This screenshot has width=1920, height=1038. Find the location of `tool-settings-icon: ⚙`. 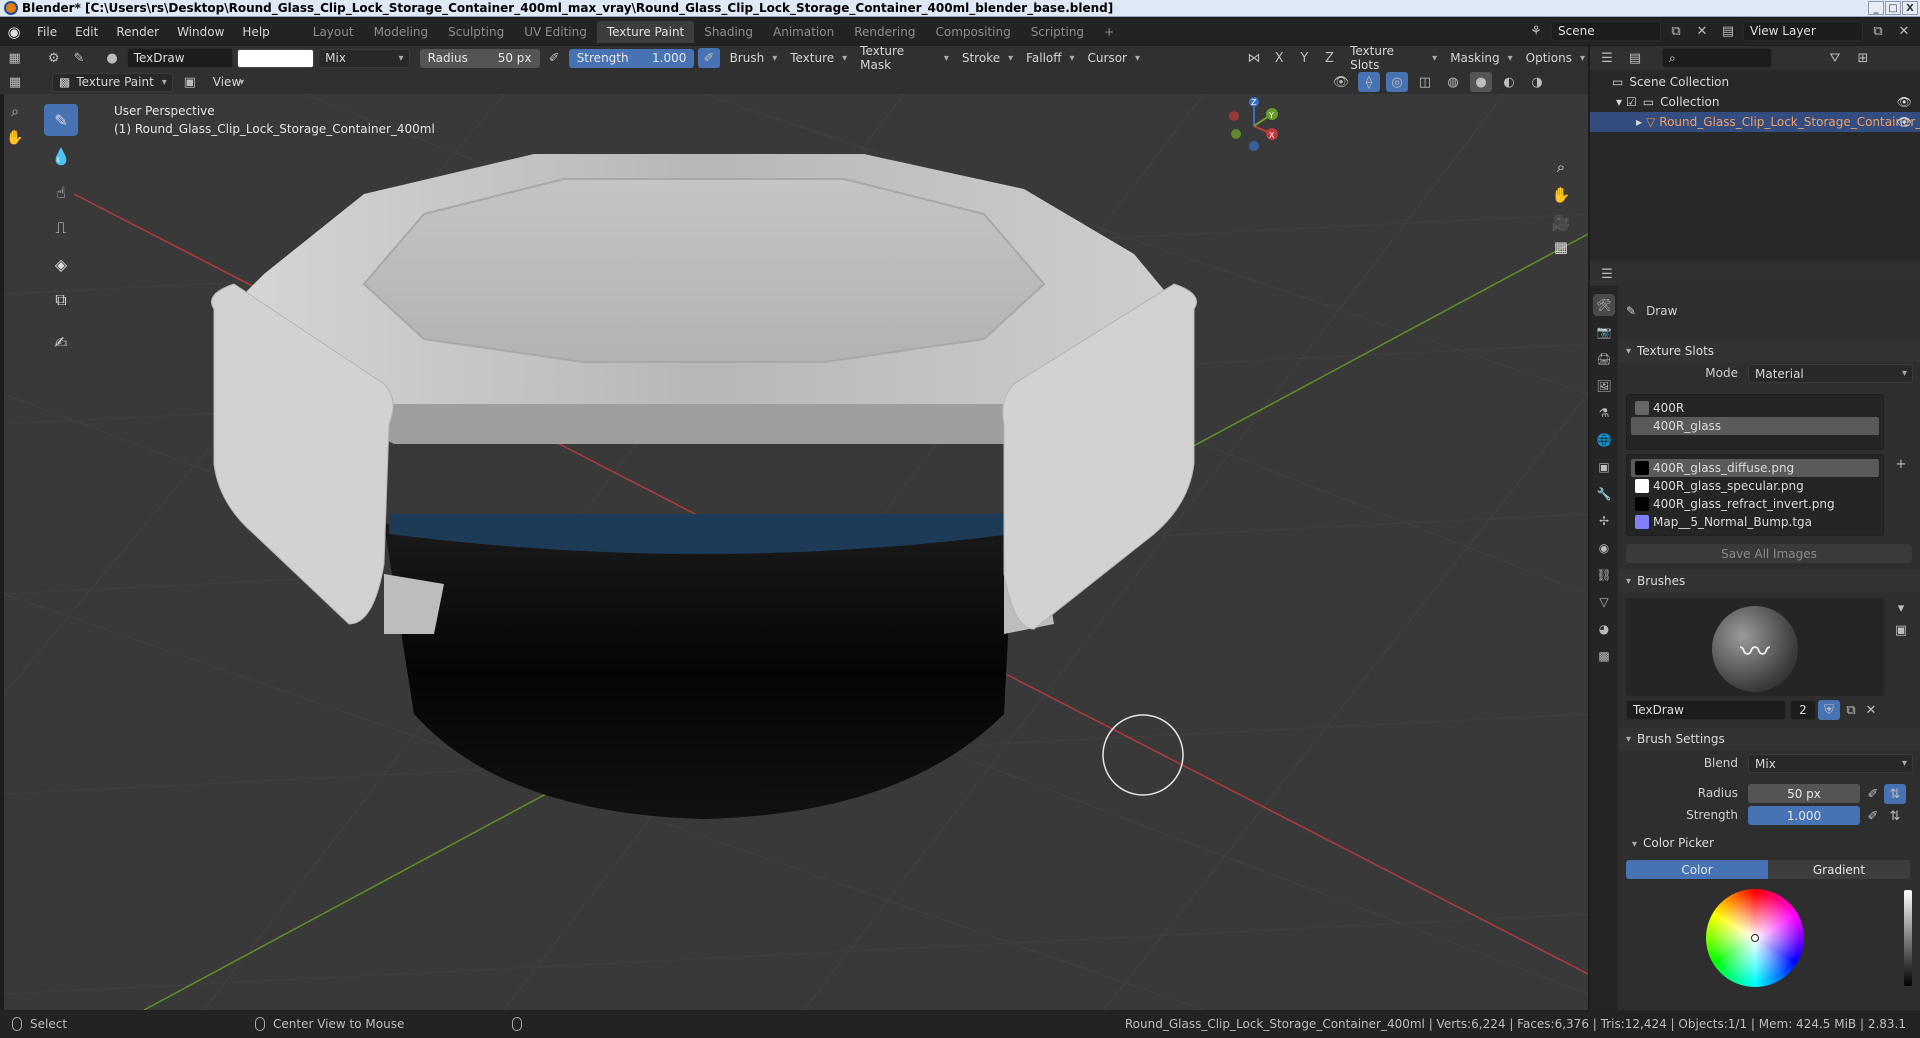

tool-settings-icon: ⚙ is located at coordinates (53, 58).